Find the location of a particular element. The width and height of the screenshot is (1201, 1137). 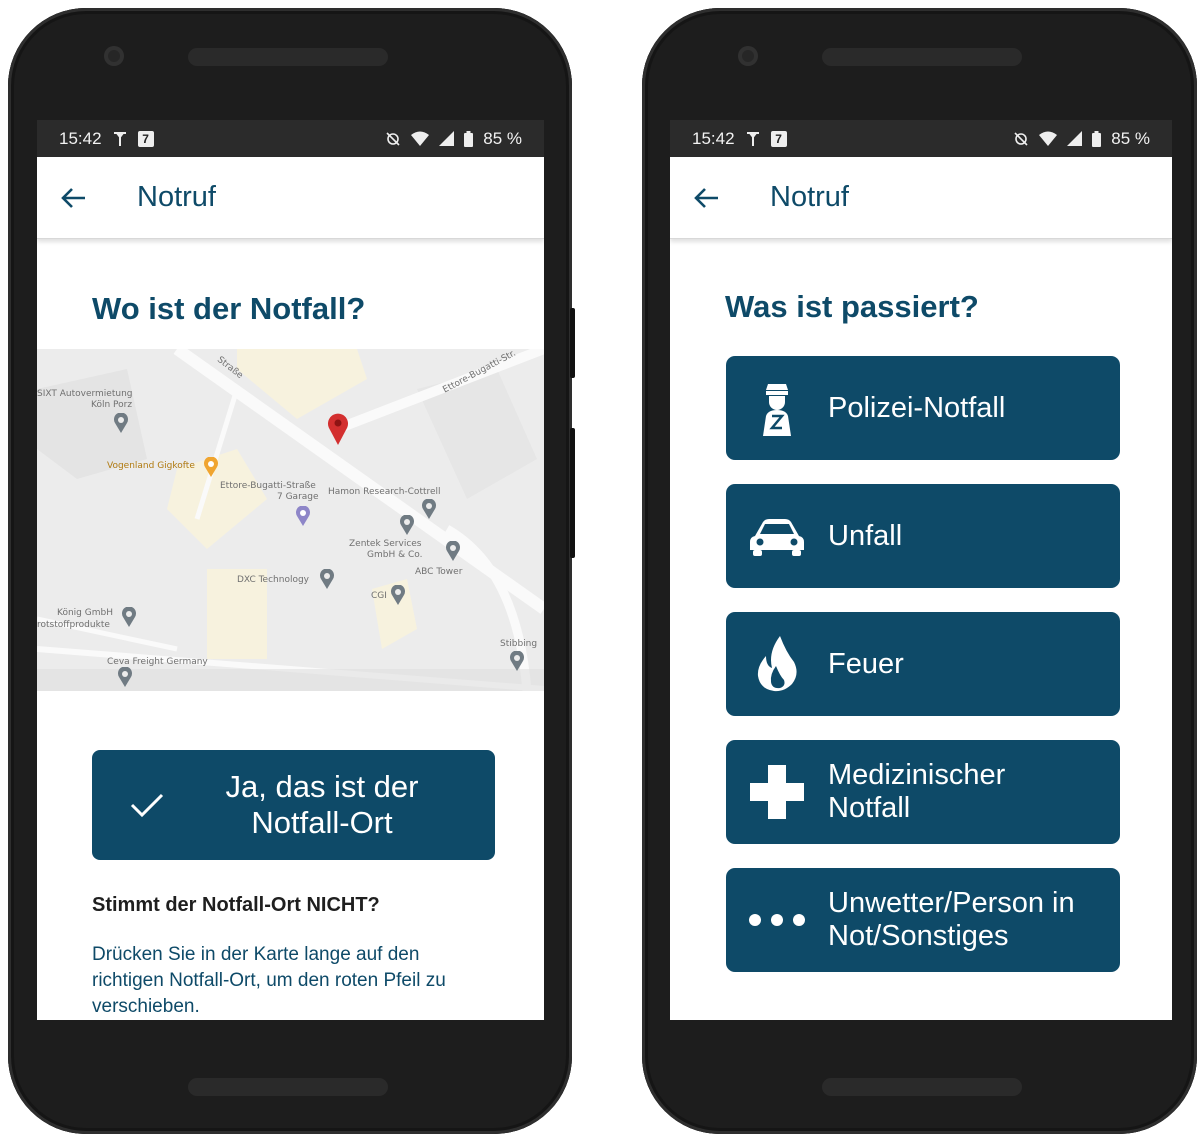

medical-emergency-button: Medizinischer Notfall is located at coordinates (923, 792).